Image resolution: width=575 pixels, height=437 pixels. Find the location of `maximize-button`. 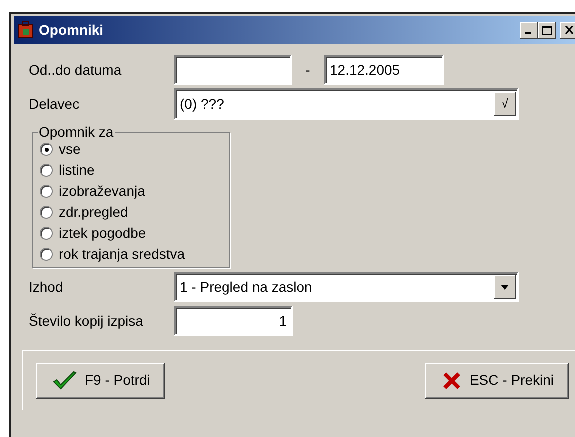

maximize-button is located at coordinates (547, 30).